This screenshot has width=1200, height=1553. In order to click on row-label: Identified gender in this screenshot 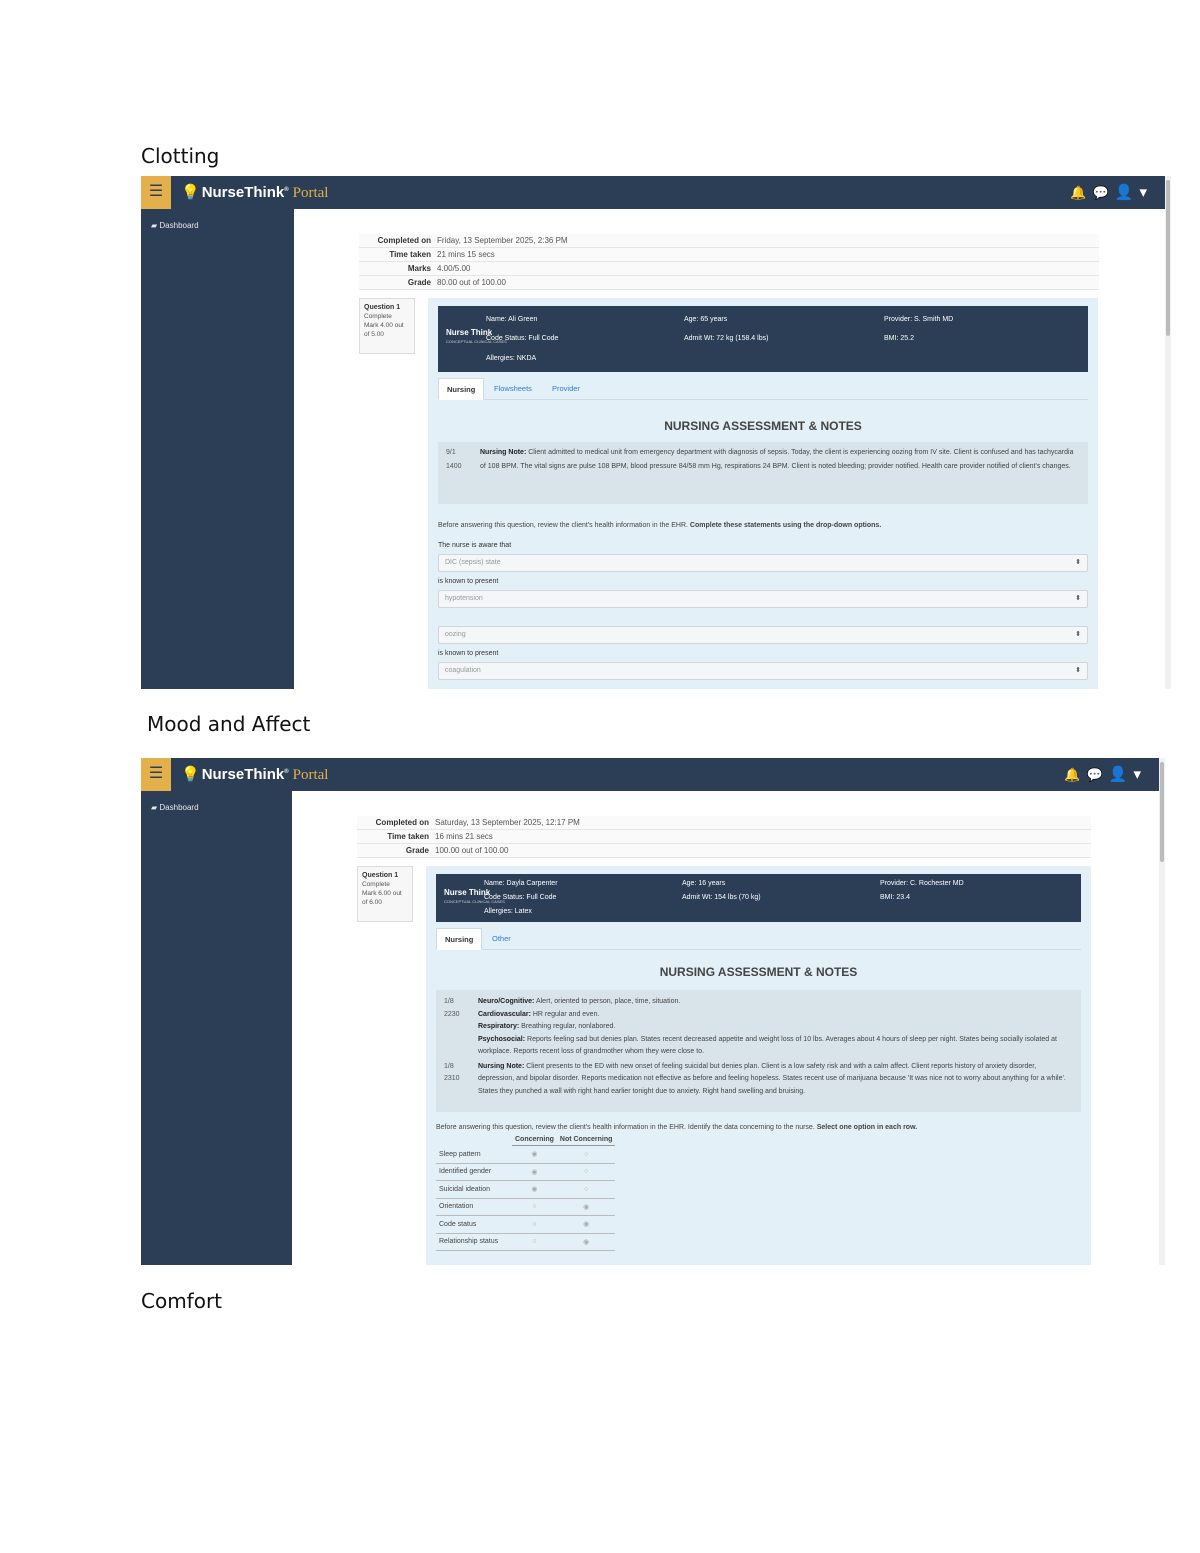, I will do `click(474, 1172)`.